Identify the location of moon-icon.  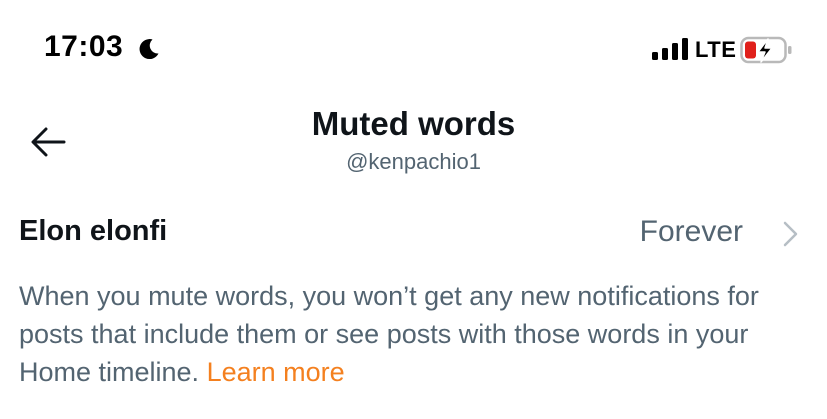
(149, 49).